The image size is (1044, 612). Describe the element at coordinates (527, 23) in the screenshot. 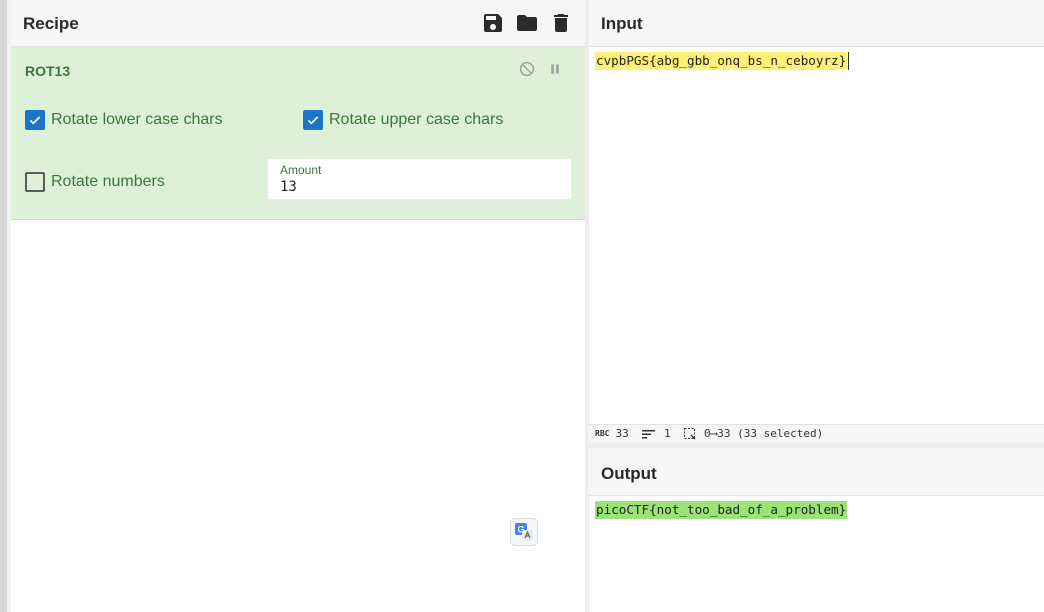

I see `folder-icon` at that location.